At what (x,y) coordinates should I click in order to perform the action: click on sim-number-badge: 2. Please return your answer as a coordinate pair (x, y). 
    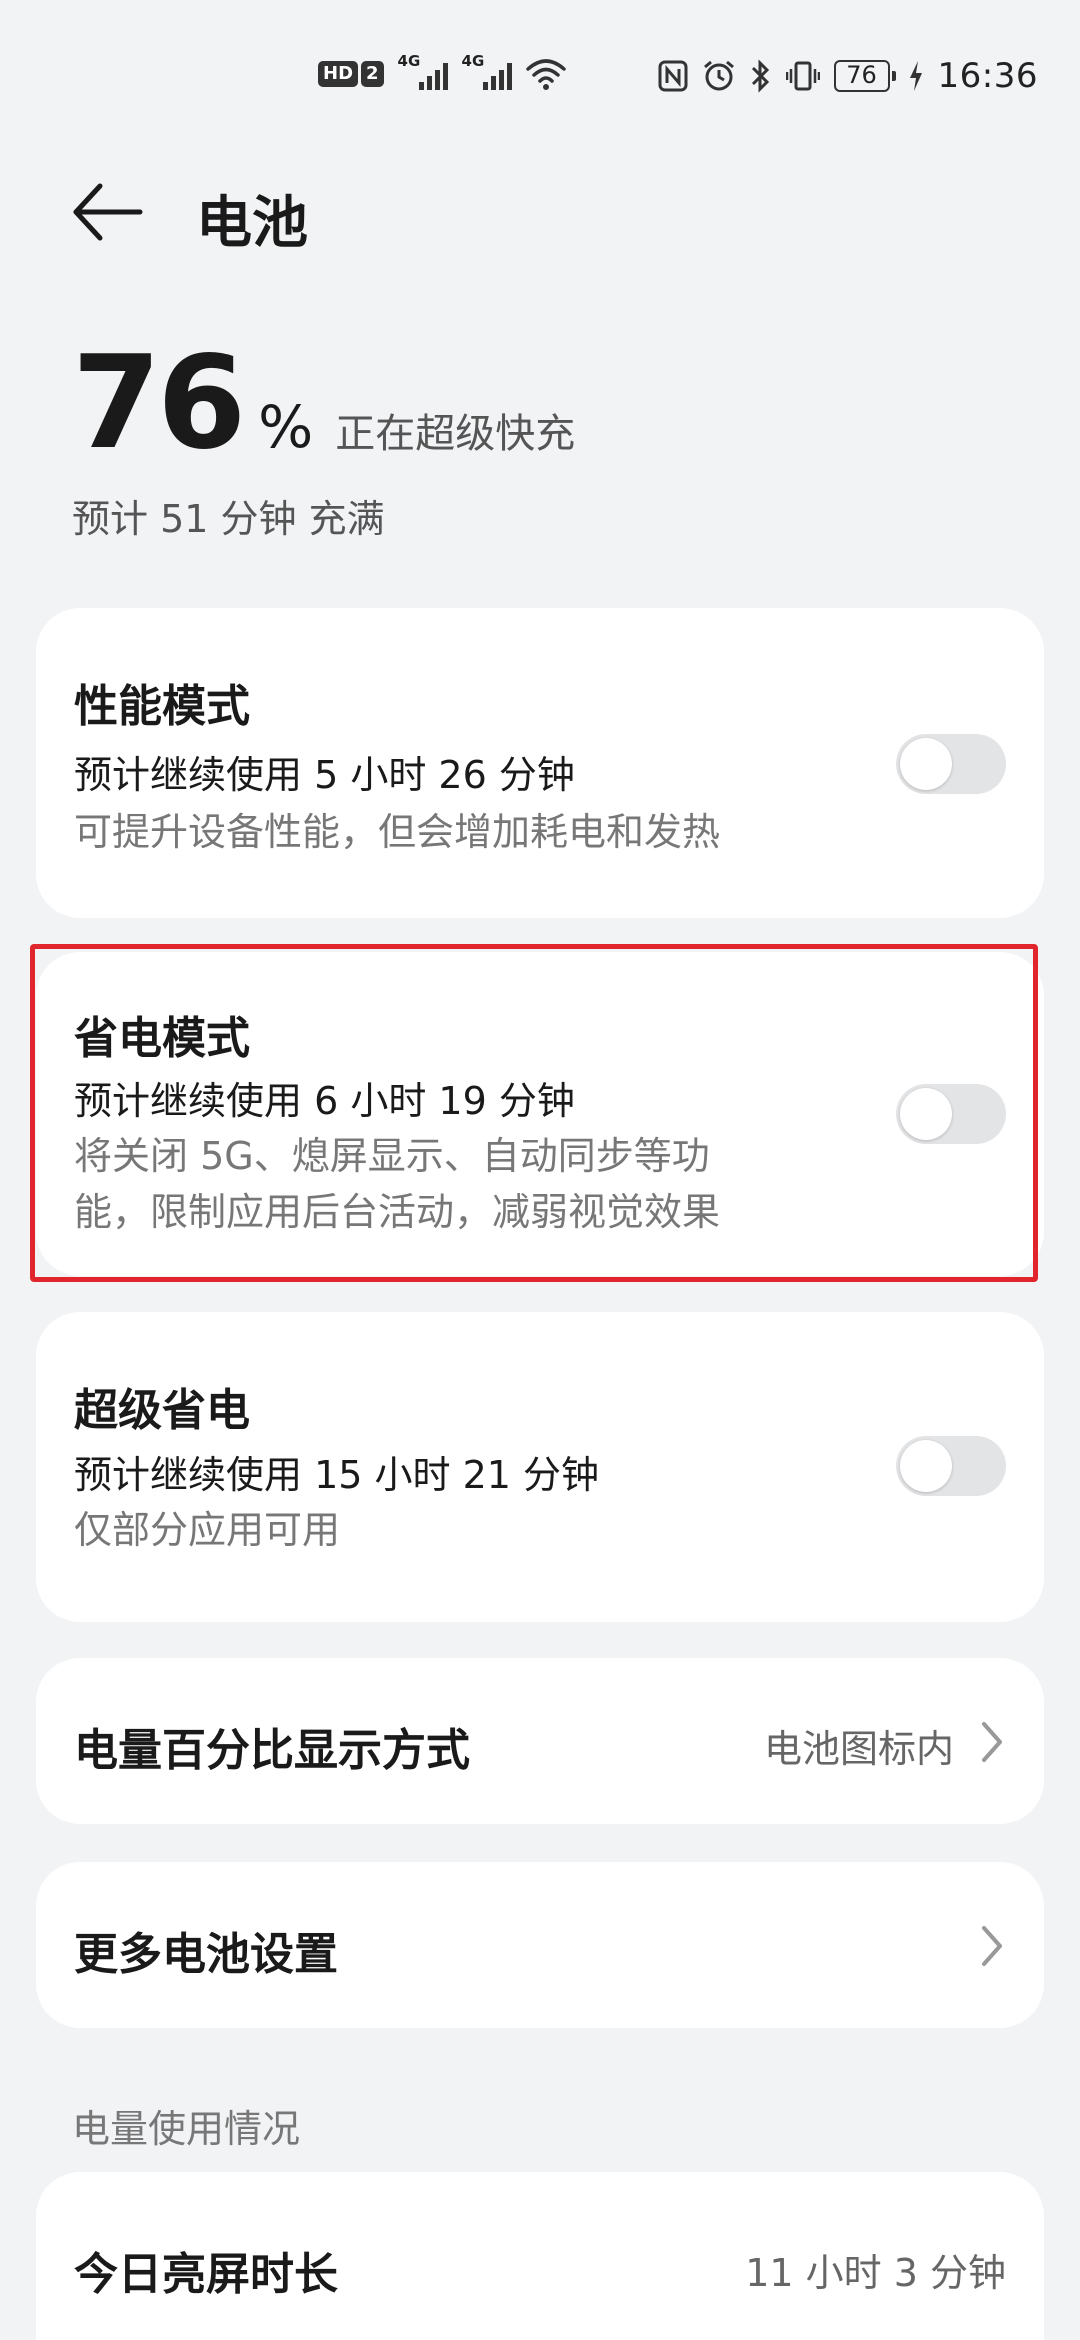
    Looking at the image, I should click on (372, 74).